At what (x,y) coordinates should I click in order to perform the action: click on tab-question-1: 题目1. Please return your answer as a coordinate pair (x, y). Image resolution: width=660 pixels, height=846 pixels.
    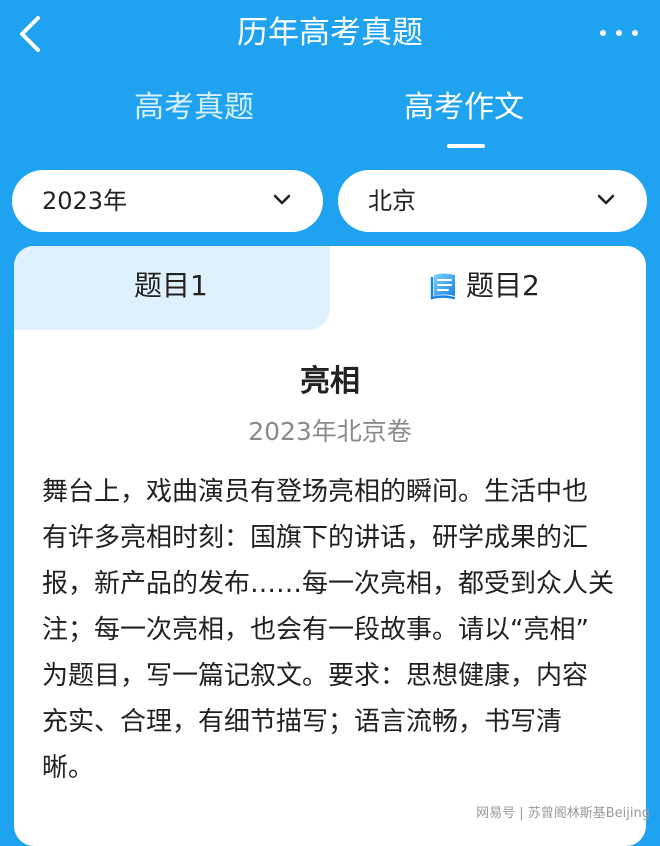
    Looking at the image, I should click on (172, 288).